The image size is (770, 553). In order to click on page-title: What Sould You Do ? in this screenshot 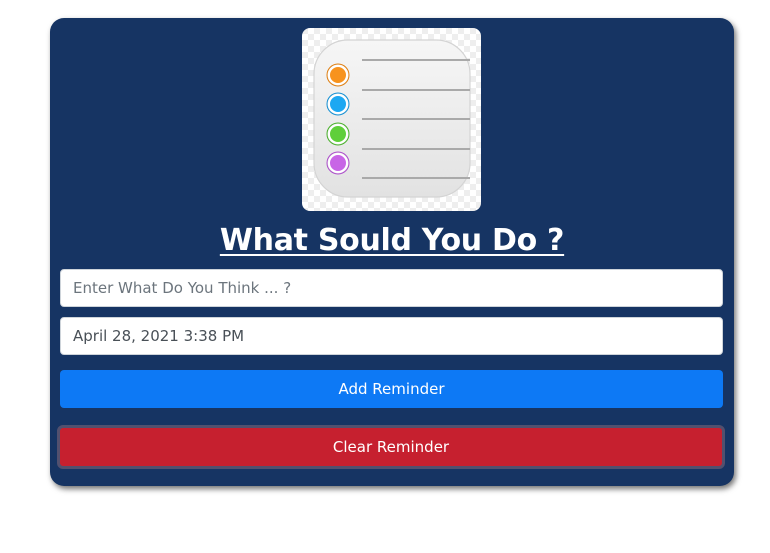, I will do `click(392, 240)`.